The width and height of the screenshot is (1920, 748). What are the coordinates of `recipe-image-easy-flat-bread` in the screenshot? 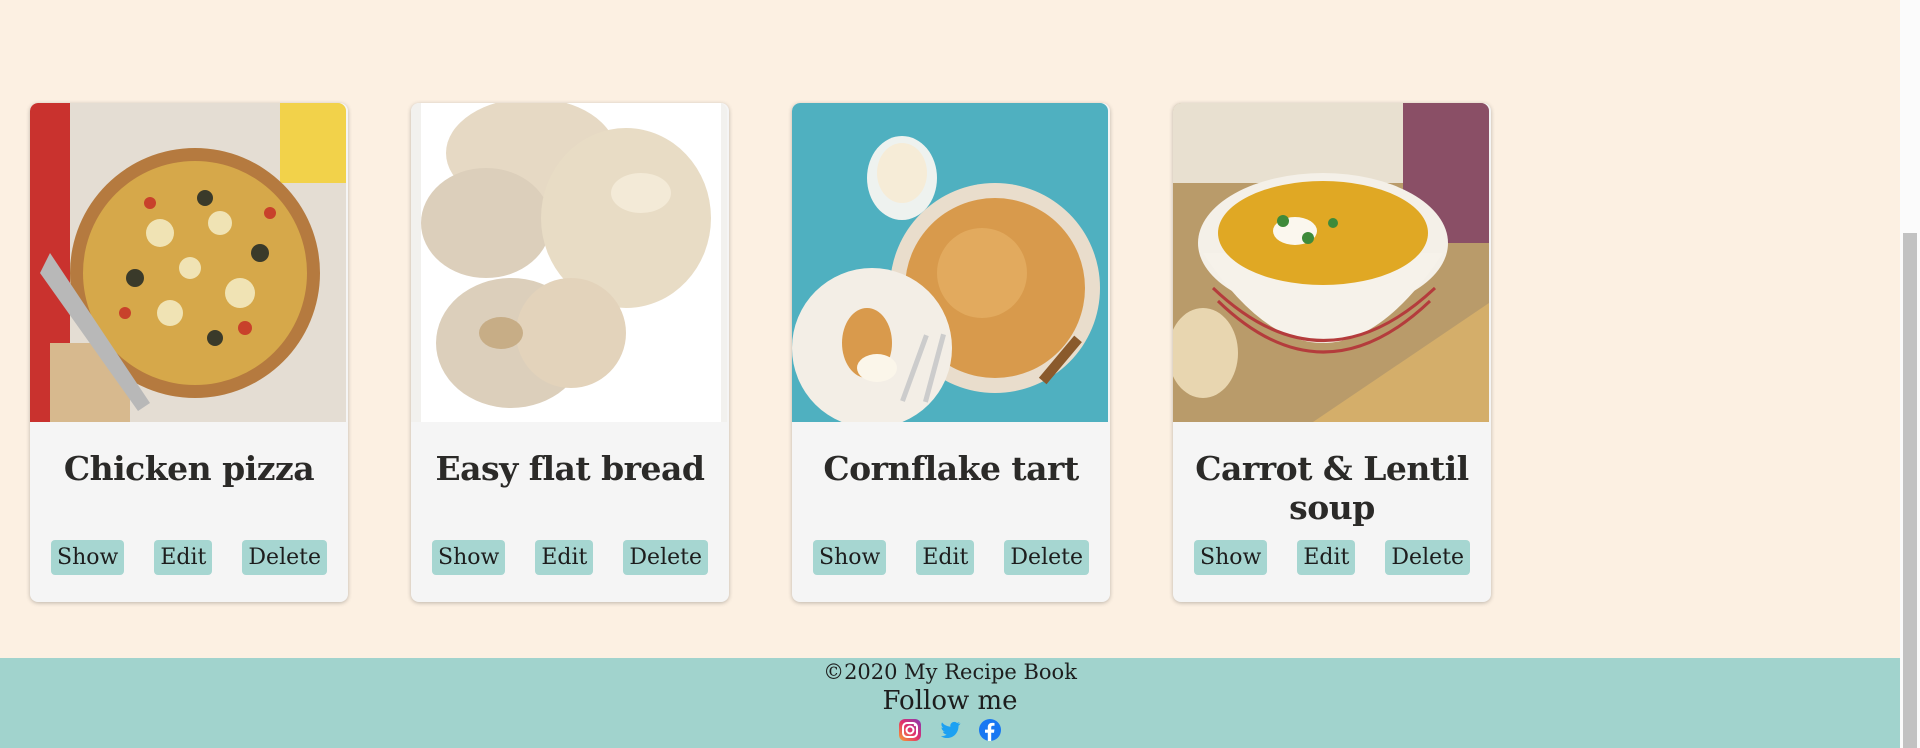 It's located at (569, 262).